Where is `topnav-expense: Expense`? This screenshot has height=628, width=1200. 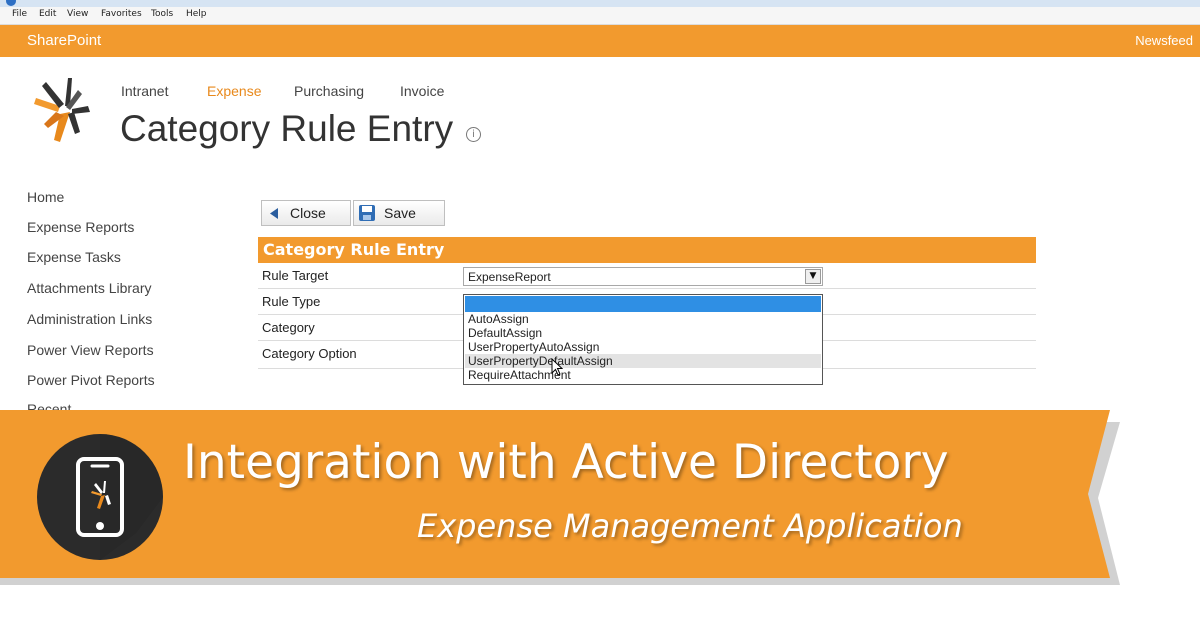 topnav-expense: Expense is located at coordinates (234, 91).